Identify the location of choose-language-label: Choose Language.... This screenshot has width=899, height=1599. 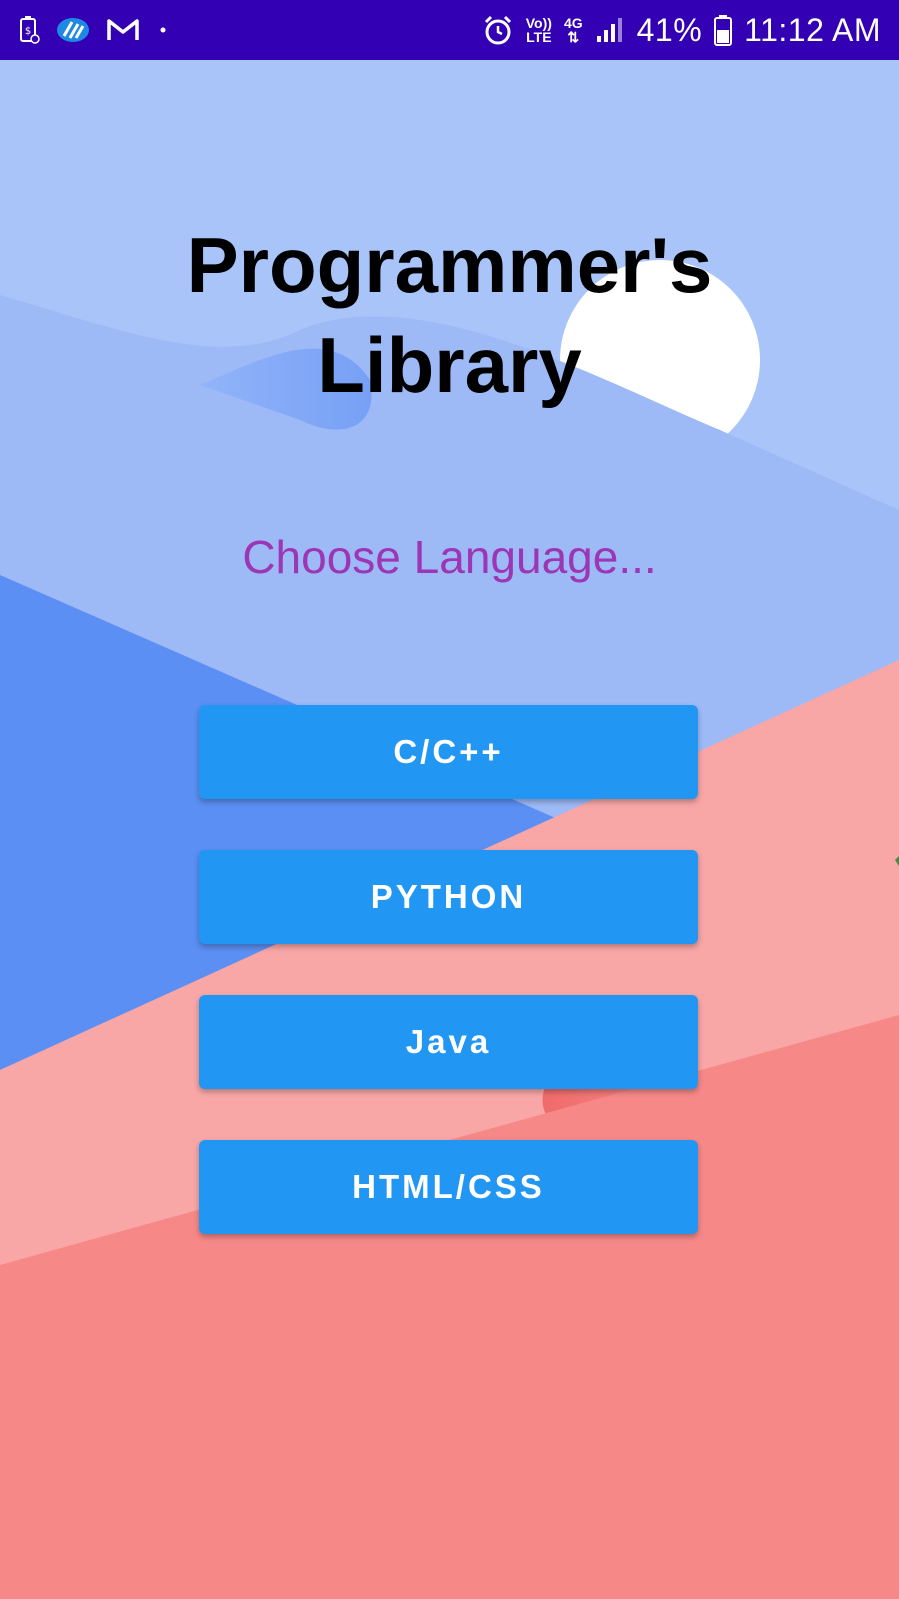
(449, 557).